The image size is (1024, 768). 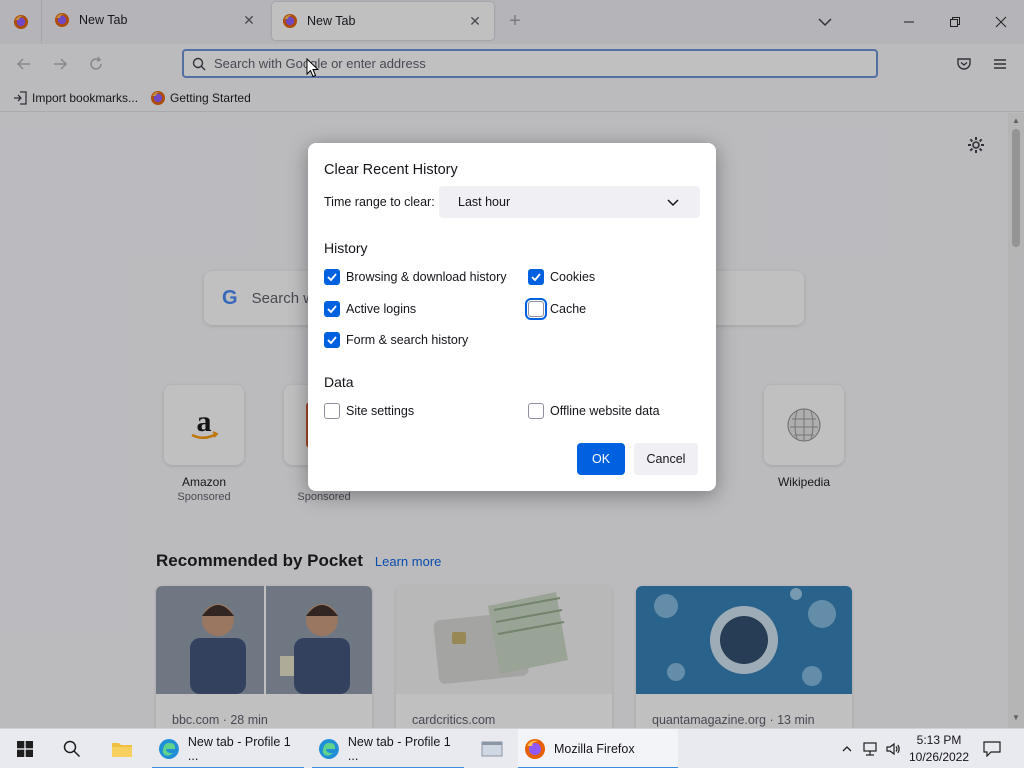 What do you see at coordinates (379, 202) in the screenshot?
I see `time-range-label: Time range to clear:` at bounding box center [379, 202].